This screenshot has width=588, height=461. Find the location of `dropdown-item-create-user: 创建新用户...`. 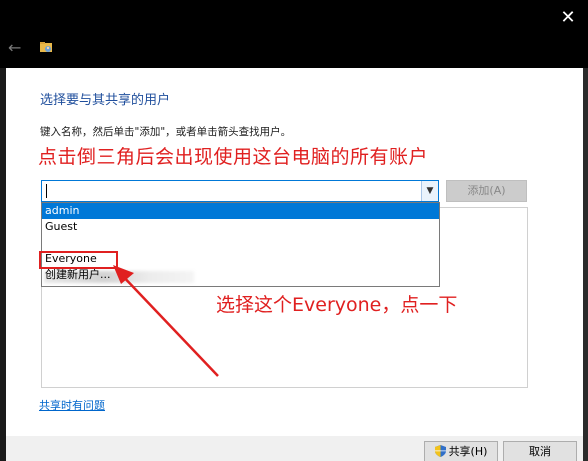

dropdown-item-create-user: 创建新用户... is located at coordinates (240, 275).